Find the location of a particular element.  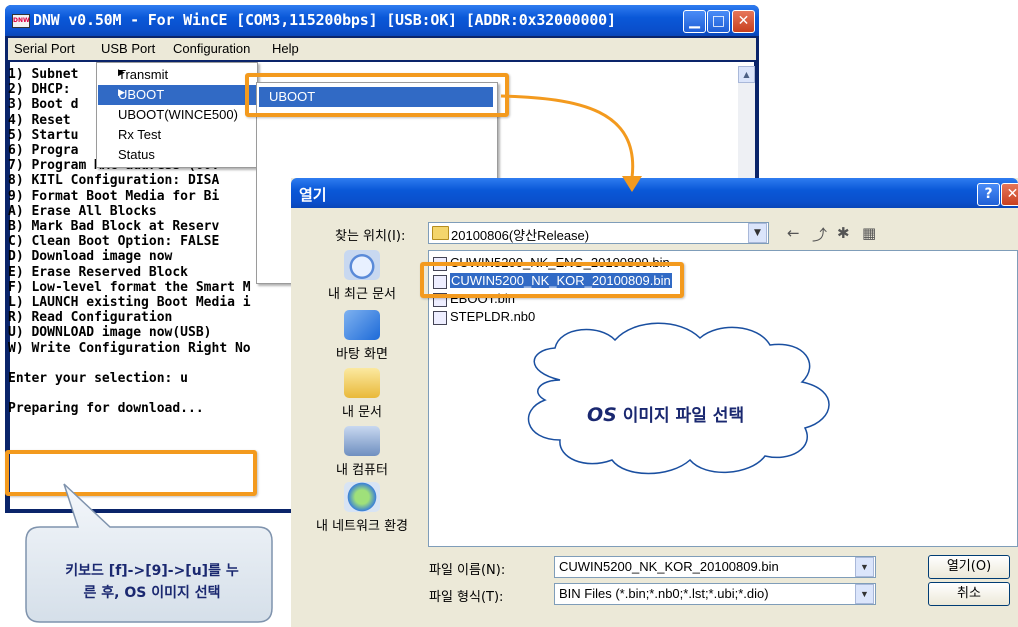

cloud-label: OS 이미지 파일 선택 is located at coordinates (666, 415).